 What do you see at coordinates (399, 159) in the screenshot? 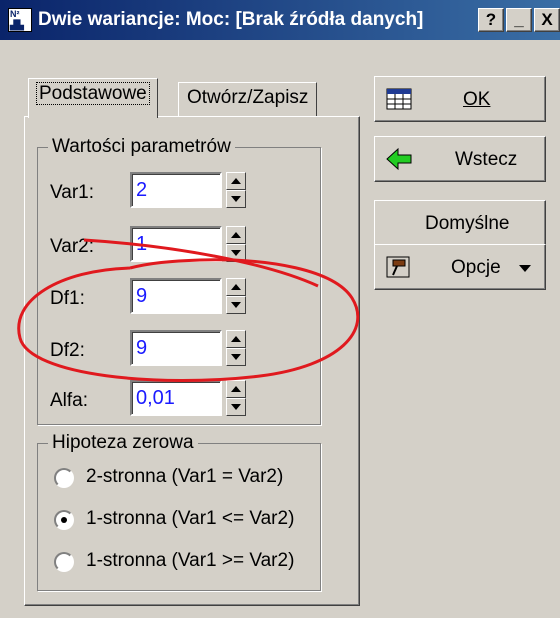
I see `green-arrow-left-icon` at bounding box center [399, 159].